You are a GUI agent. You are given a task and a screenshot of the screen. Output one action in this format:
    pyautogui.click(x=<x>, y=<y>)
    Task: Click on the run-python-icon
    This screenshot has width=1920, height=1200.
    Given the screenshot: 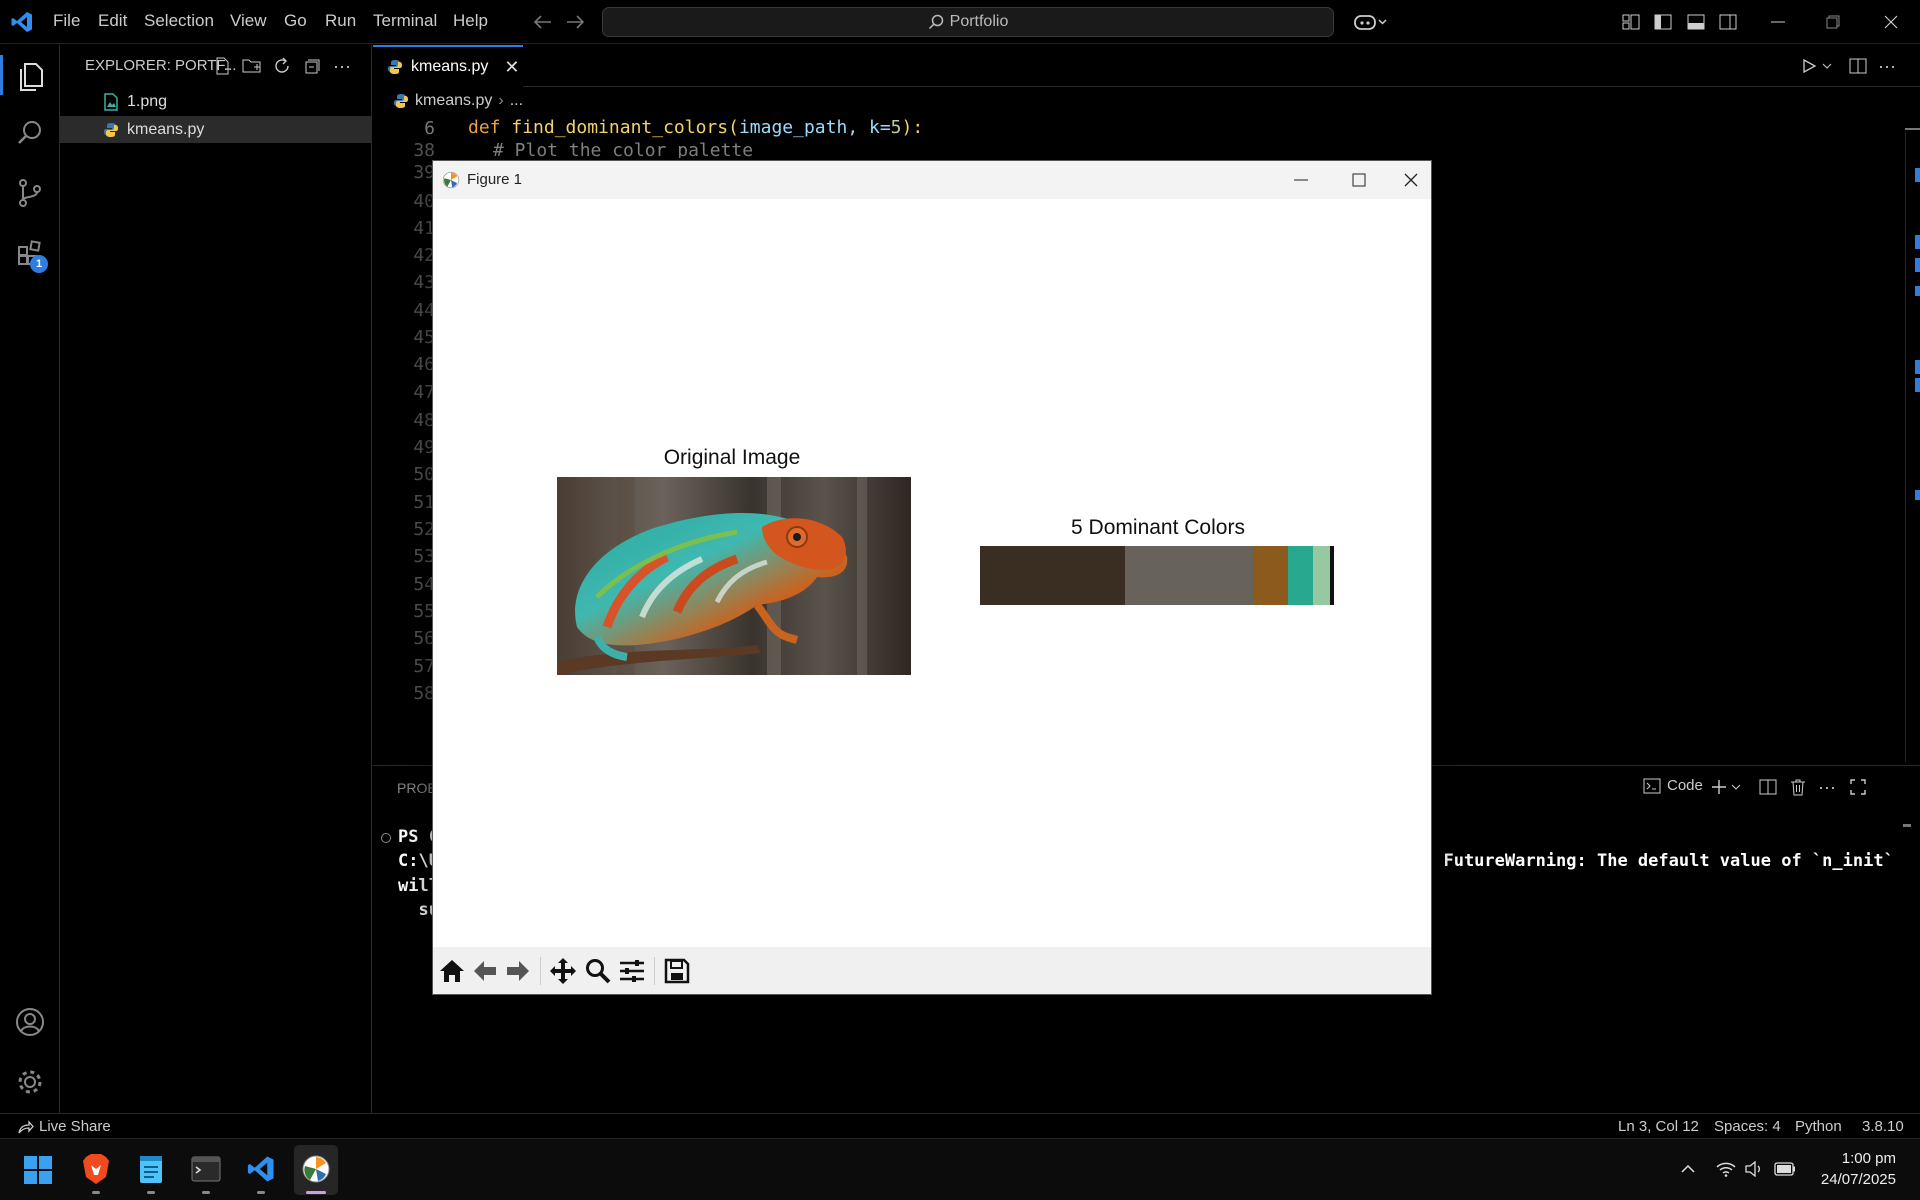 What is the action you would take?
    pyautogui.click(x=1809, y=66)
    